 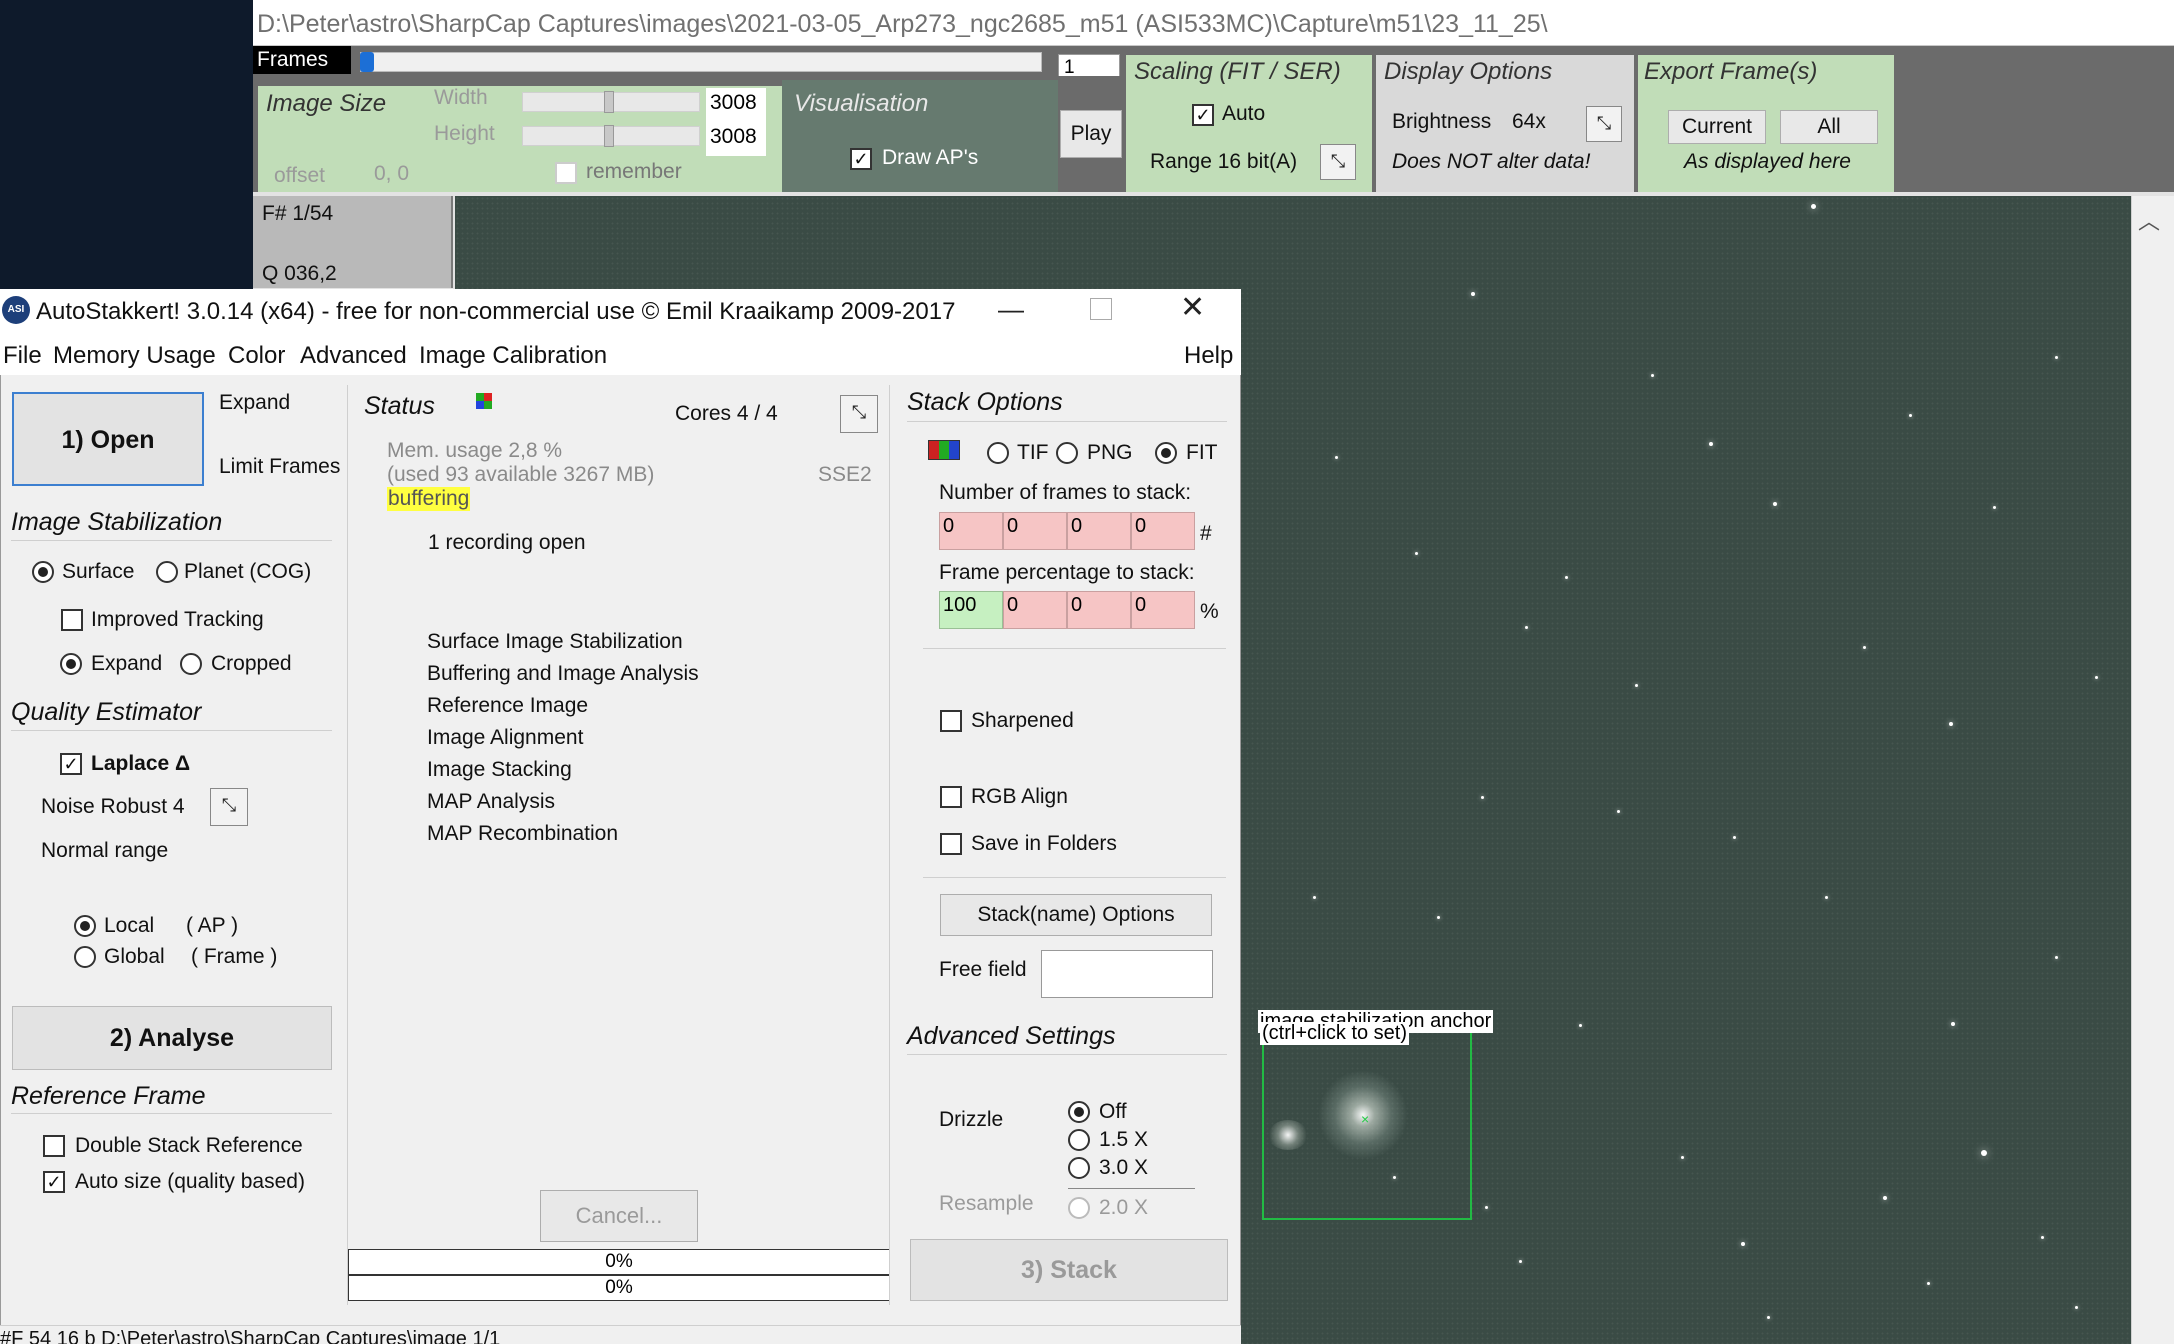 What do you see at coordinates (1022, 720) in the screenshot?
I see `sharpened-label: Sharpened` at bounding box center [1022, 720].